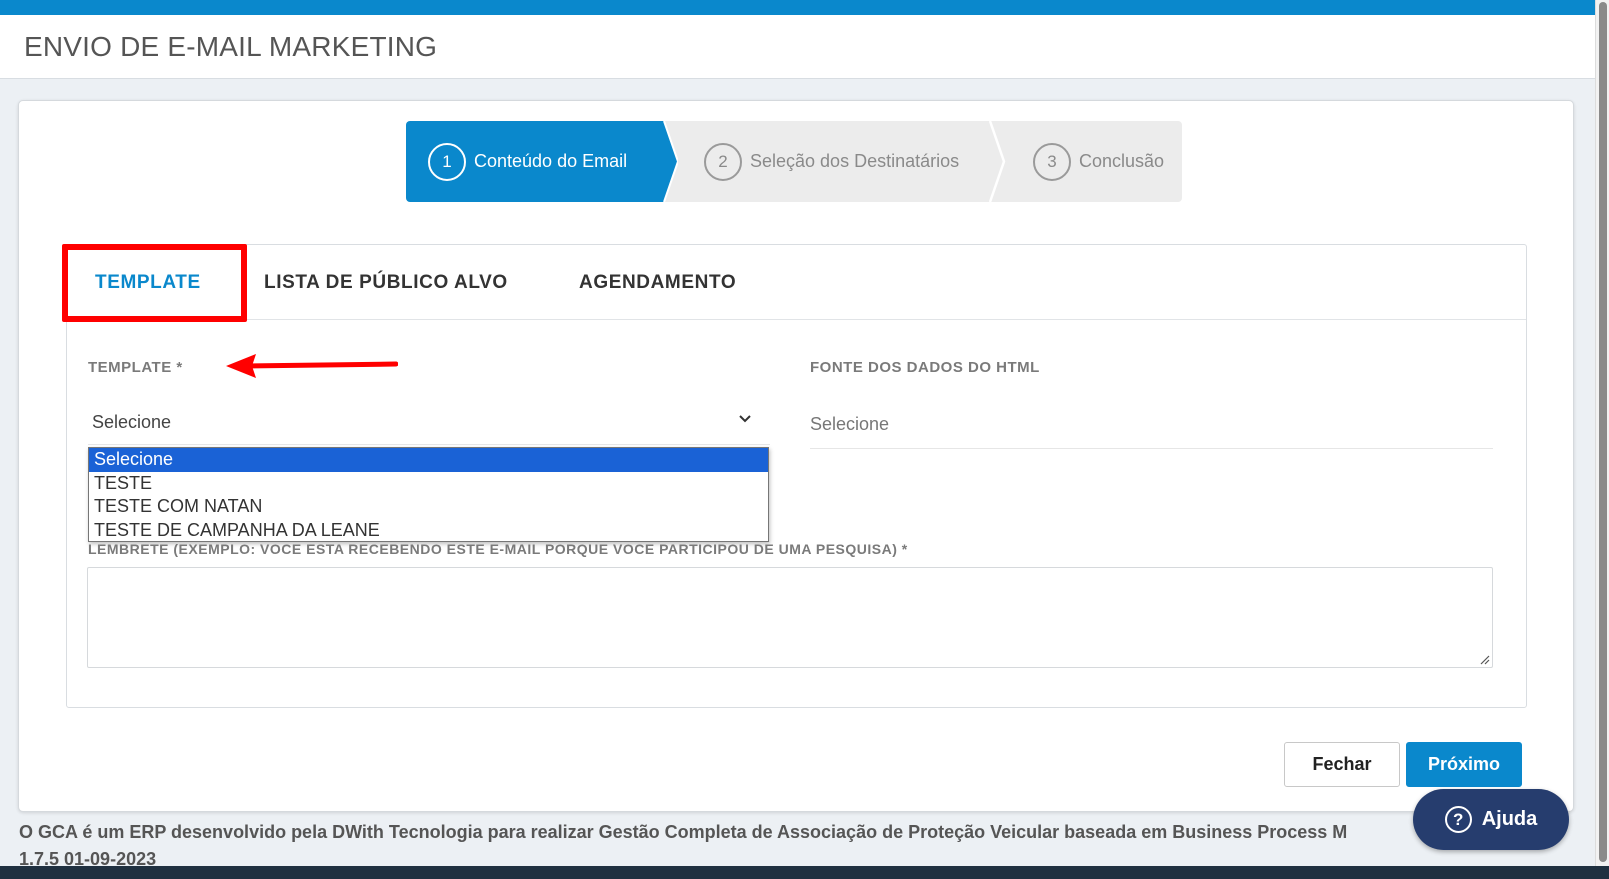 This screenshot has width=1609, height=879. I want to click on window-scrollbar, so click(1602, 433).